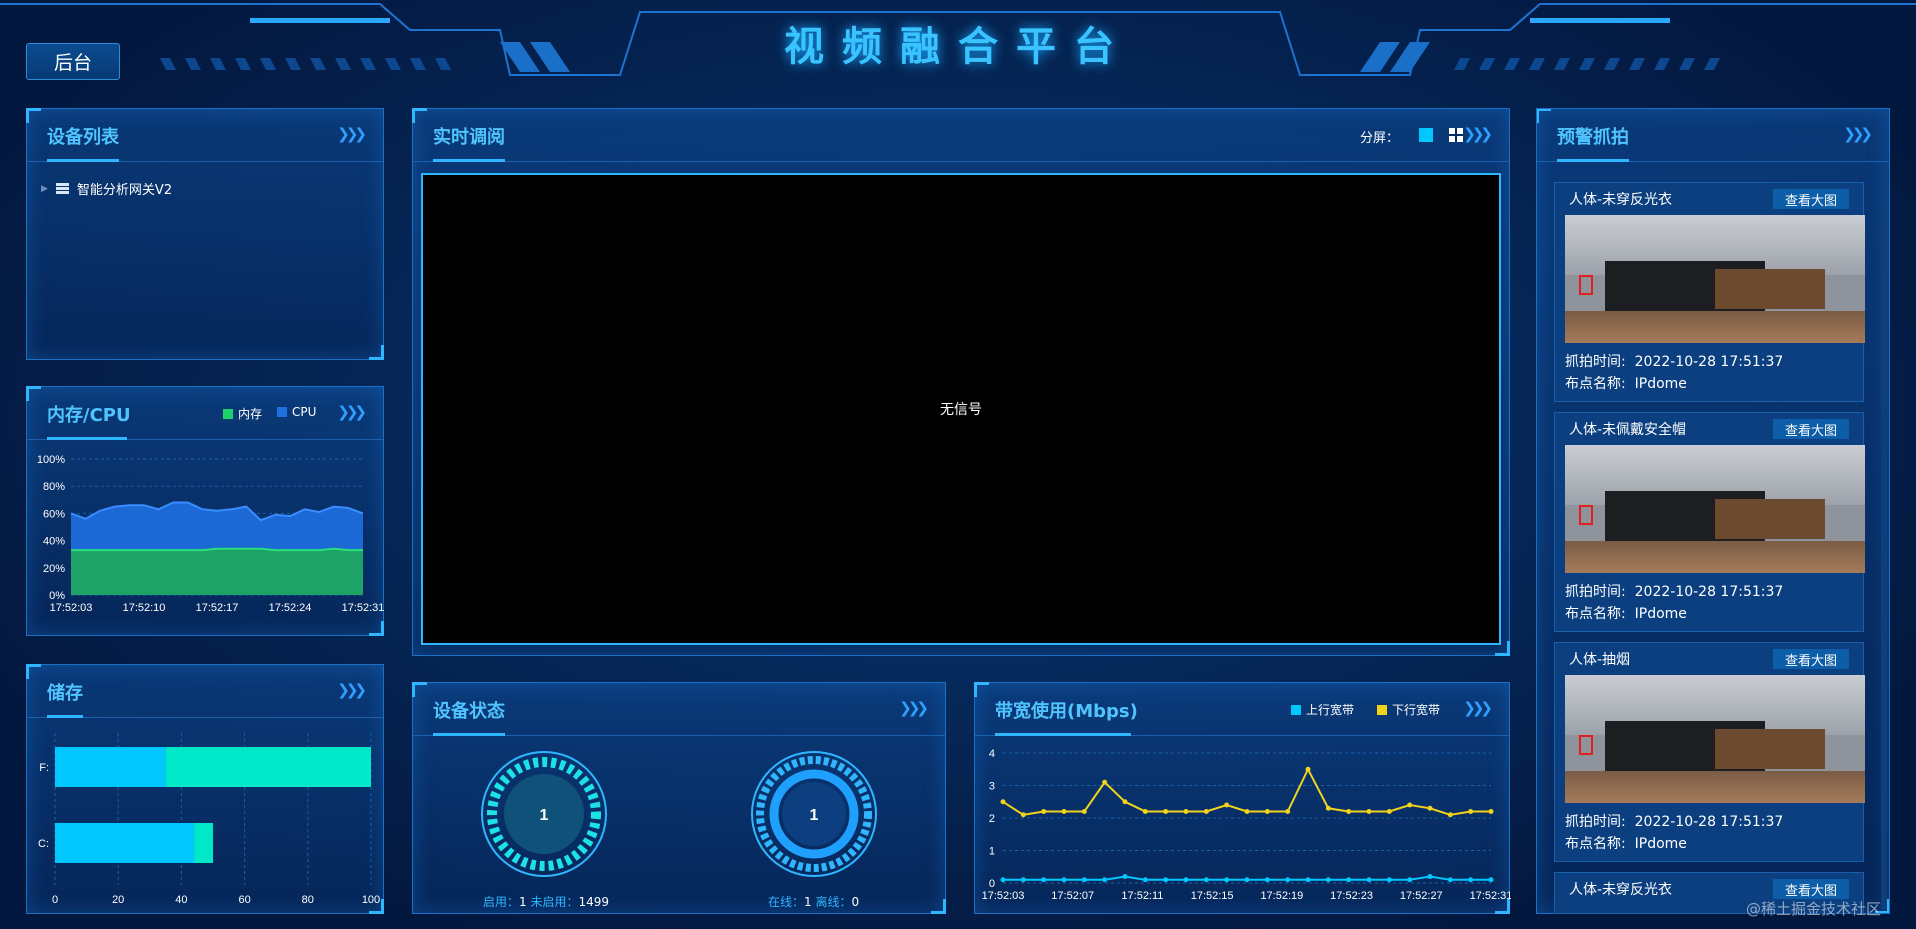  What do you see at coordinates (679, 798) in the screenshot?
I see `device-status-panel: 设备状态 ❯❯❯ 1 1 启用：1 未启用：1499 在线：1 离线：0` at bounding box center [679, 798].